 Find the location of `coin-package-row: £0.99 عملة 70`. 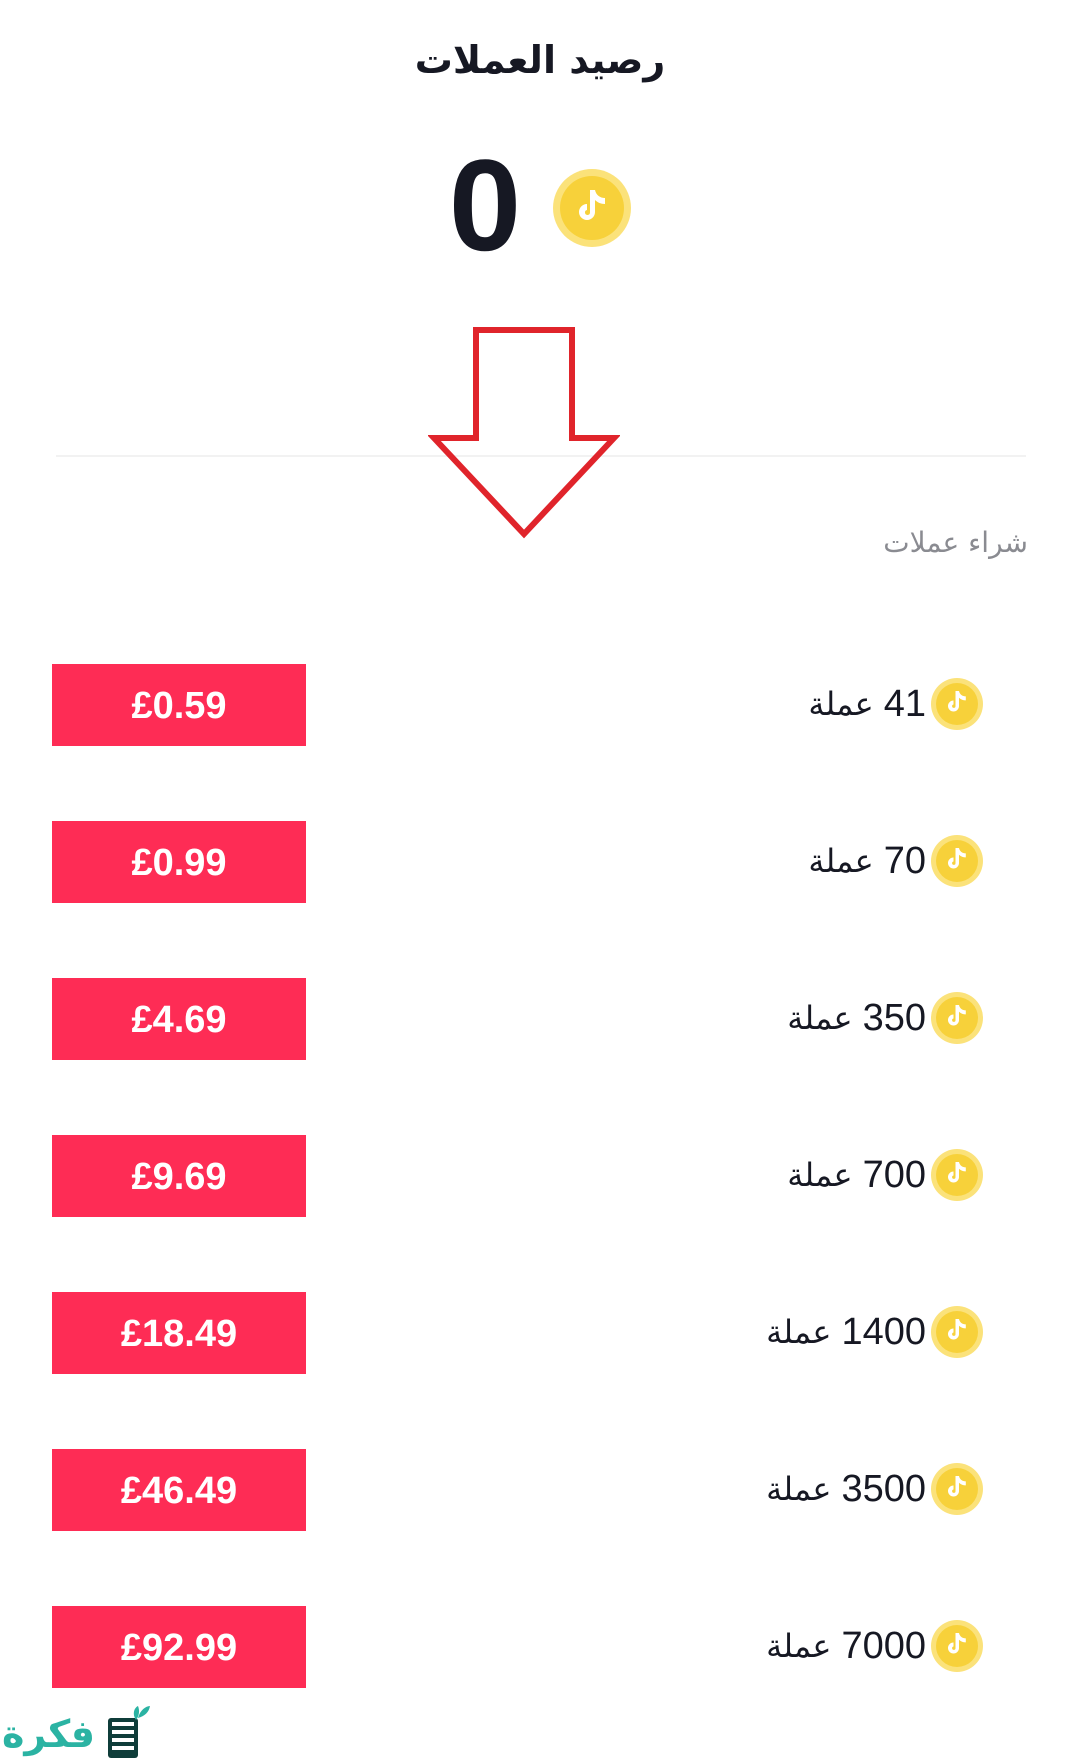

coin-package-row: £0.99 عملة 70 is located at coordinates (540, 862).